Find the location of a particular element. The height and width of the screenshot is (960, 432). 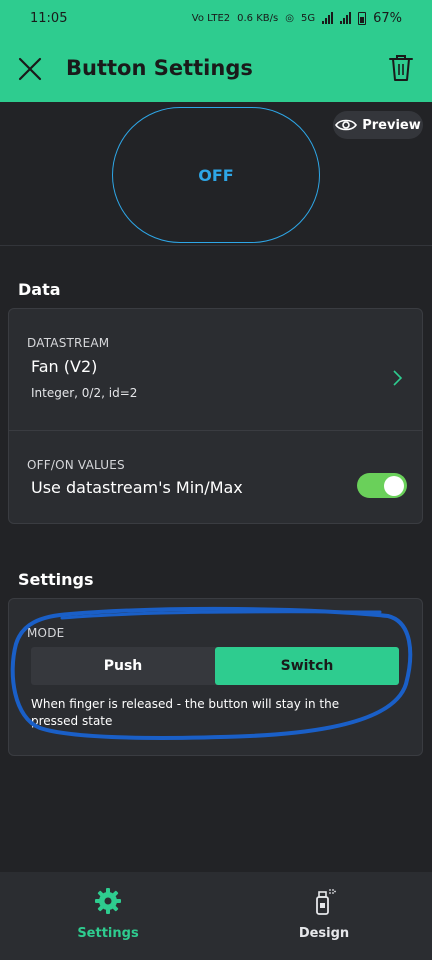

close-icon is located at coordinates (30, 69).